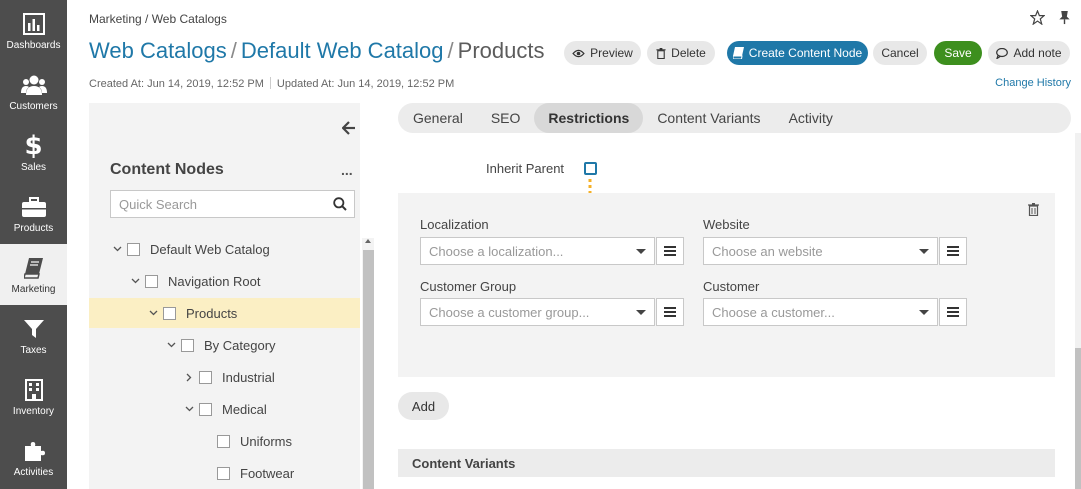 The image size is (1081, 489). Describe the element at coordinates (1002, 53) in the screenshot. I see `speech-bubble-icon` at that location.